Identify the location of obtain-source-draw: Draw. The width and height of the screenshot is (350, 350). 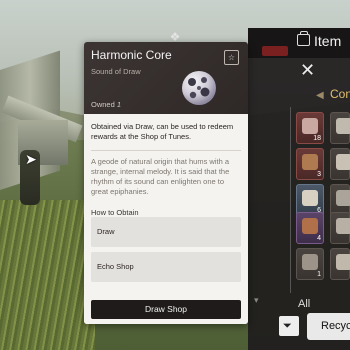
(166, 232).